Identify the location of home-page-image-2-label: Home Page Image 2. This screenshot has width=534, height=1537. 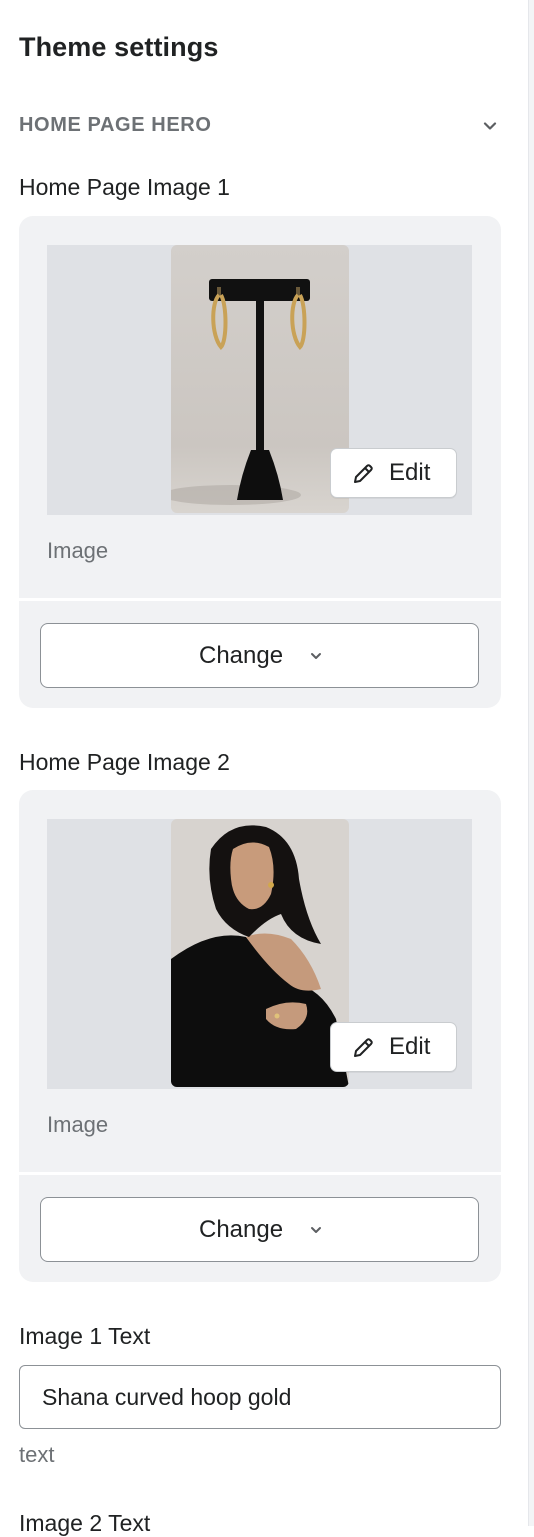
(124, 762).